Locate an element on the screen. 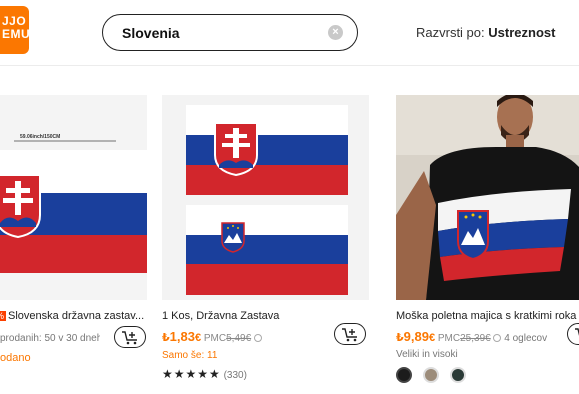 This screenshot has width=579, height=394. review-count-2: (330) is located at coordinates (235, 375).